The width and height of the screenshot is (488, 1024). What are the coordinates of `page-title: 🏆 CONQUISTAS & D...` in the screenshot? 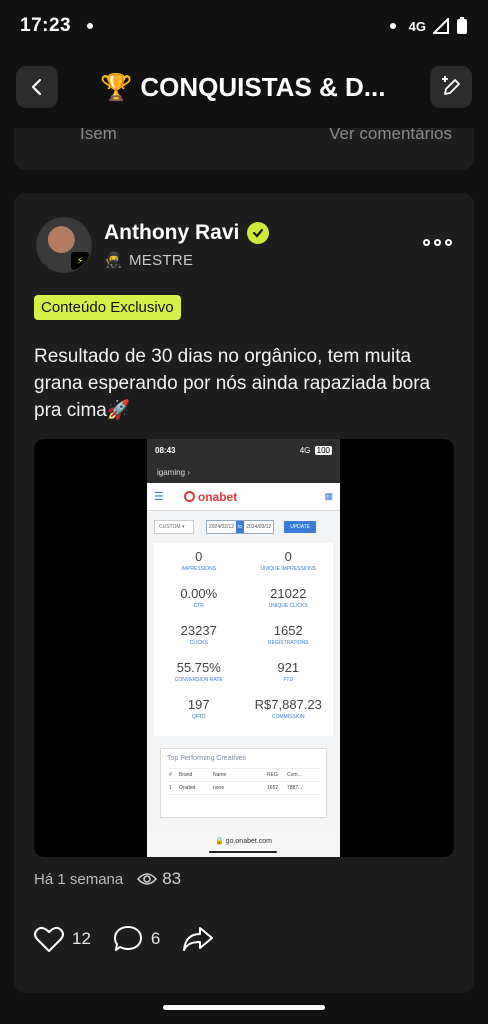 It's located at (242, 87).